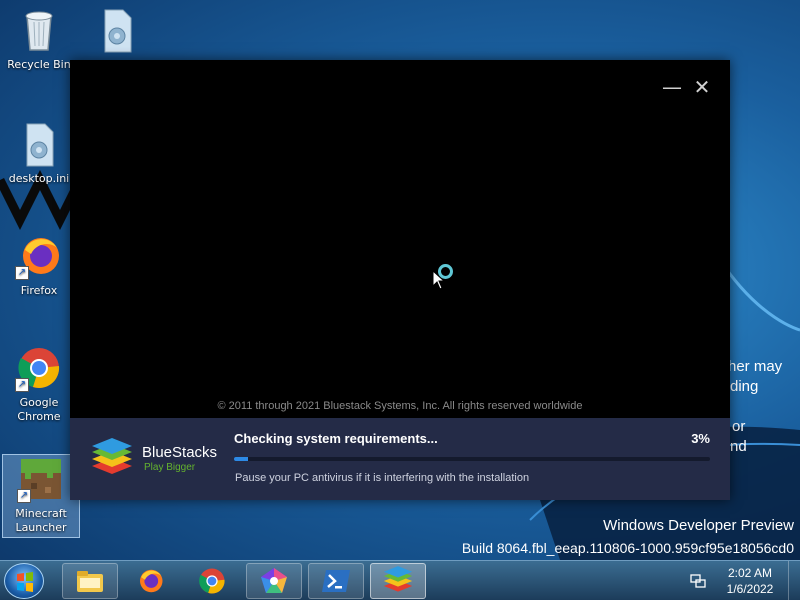 This screenshot has height=600, width=800. I want to click on desktop-icon-google-chrome: ↗ Google Chrome, so click(39, 384).